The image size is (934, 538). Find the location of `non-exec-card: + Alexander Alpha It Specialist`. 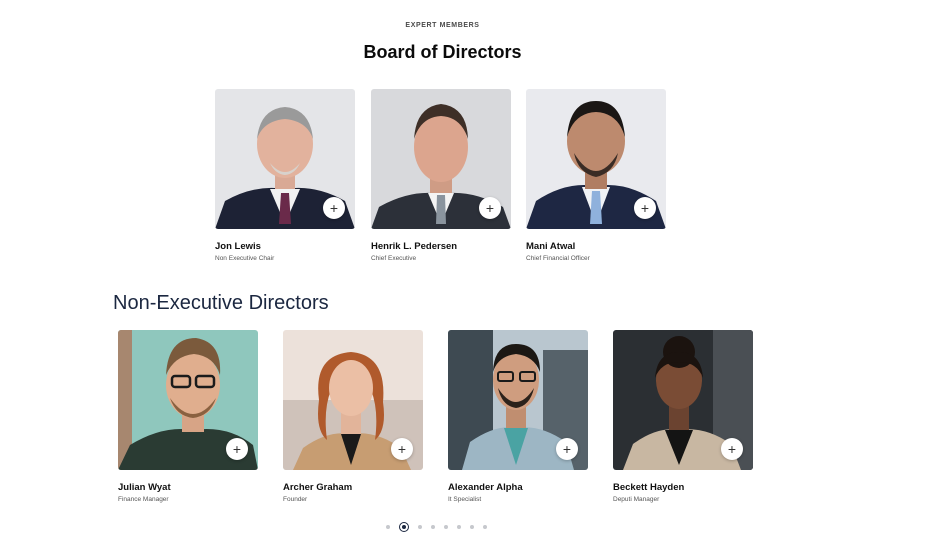

non-exec-card: + Alexander Alpha It Specialist is located at coordinates (518, 416).